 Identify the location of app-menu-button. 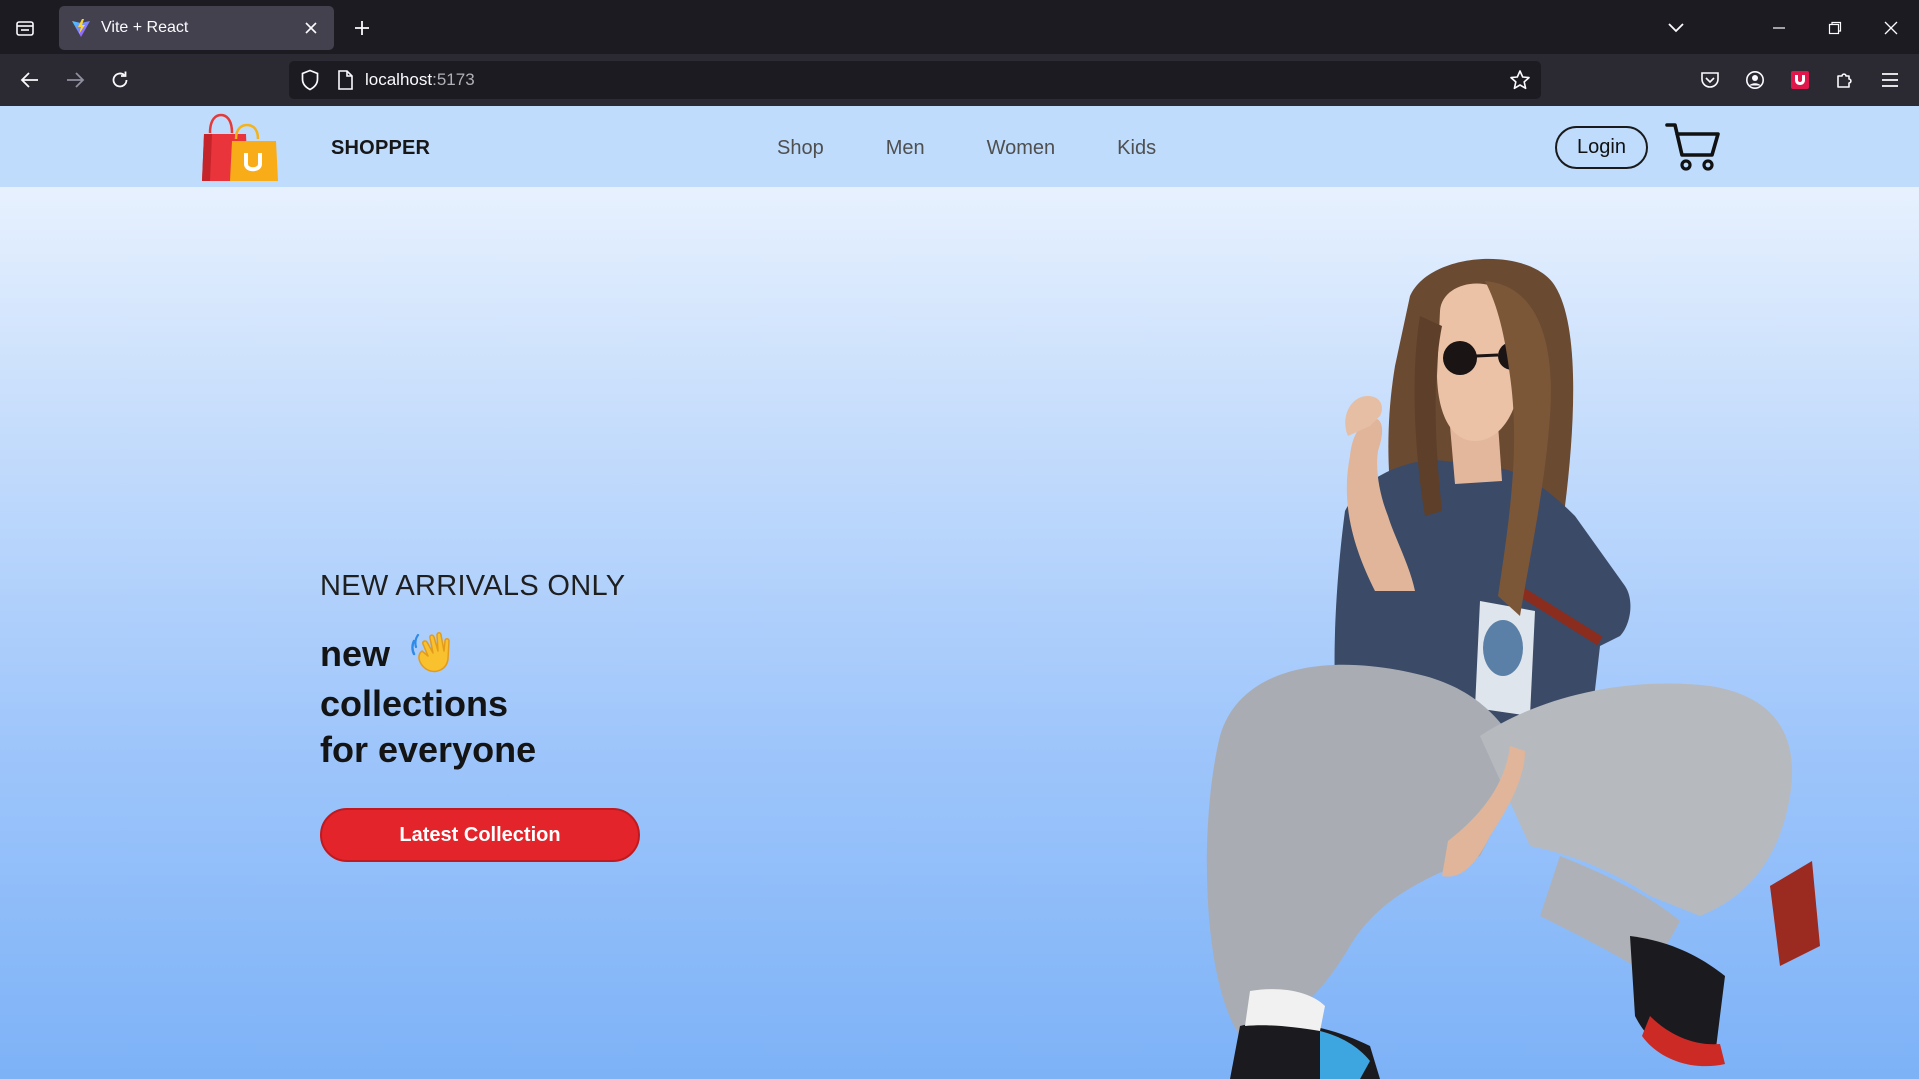
(1890, 80).